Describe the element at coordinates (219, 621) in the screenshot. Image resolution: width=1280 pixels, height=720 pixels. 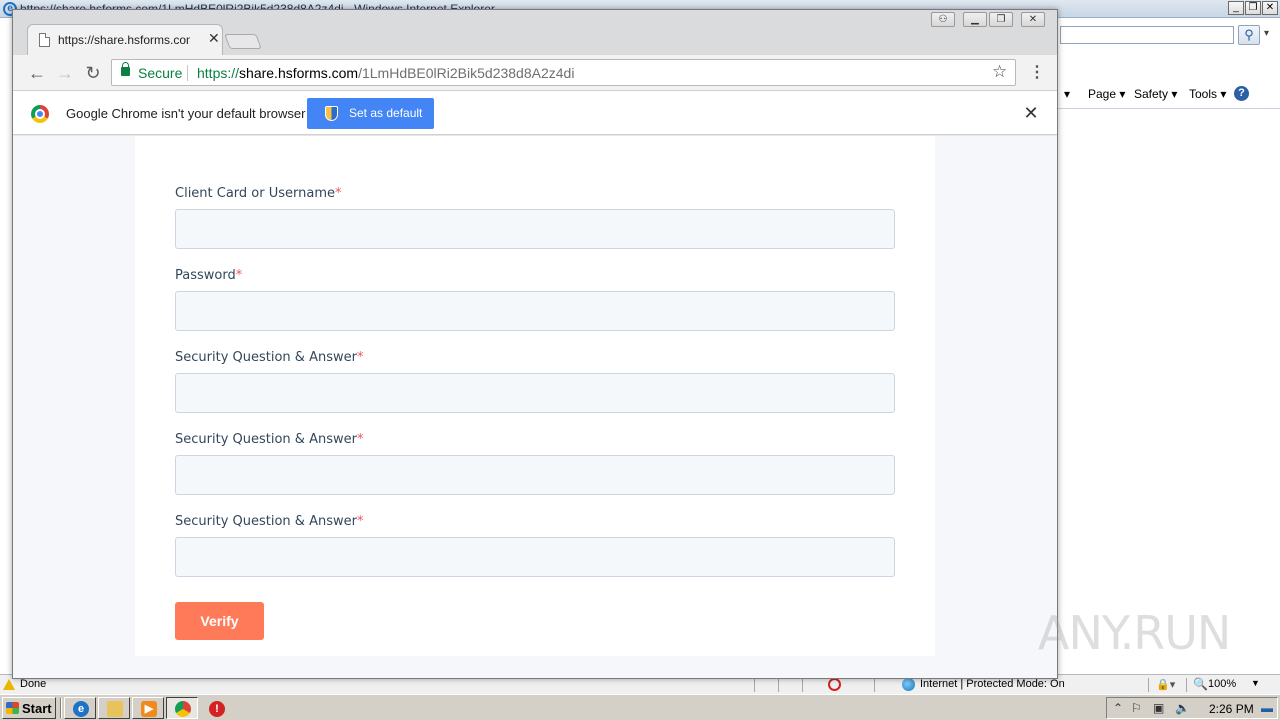
I see `verify-button: Verify` at that location.